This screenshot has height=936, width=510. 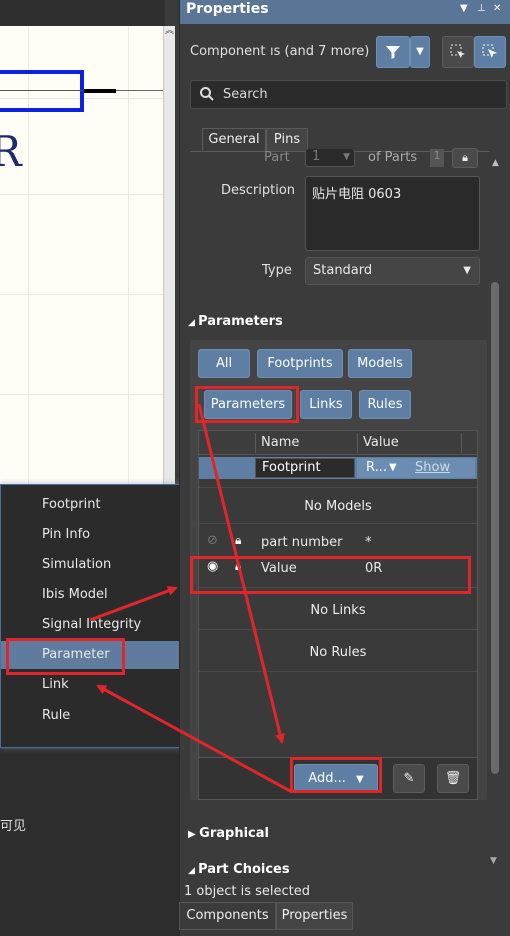 I want to click on graphical-section-title: Graphical, so click(x=234, y=833).